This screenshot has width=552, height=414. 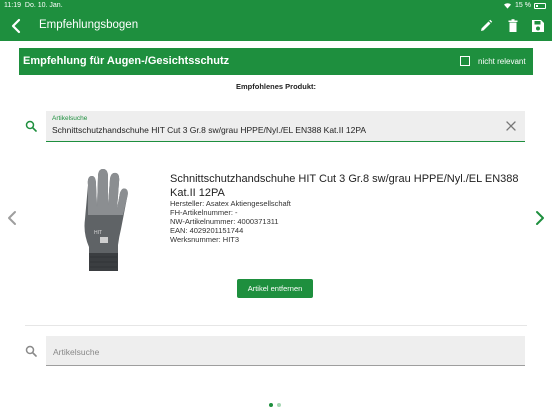 I want to click on page-dot-active, so click(x=271, y=405).